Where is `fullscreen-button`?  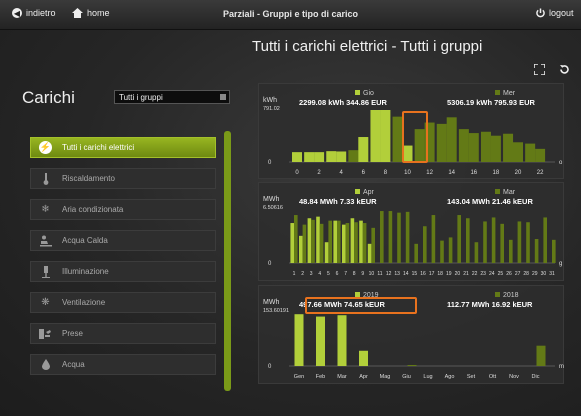 fullscreen-button is located at coordinates (539, 70).